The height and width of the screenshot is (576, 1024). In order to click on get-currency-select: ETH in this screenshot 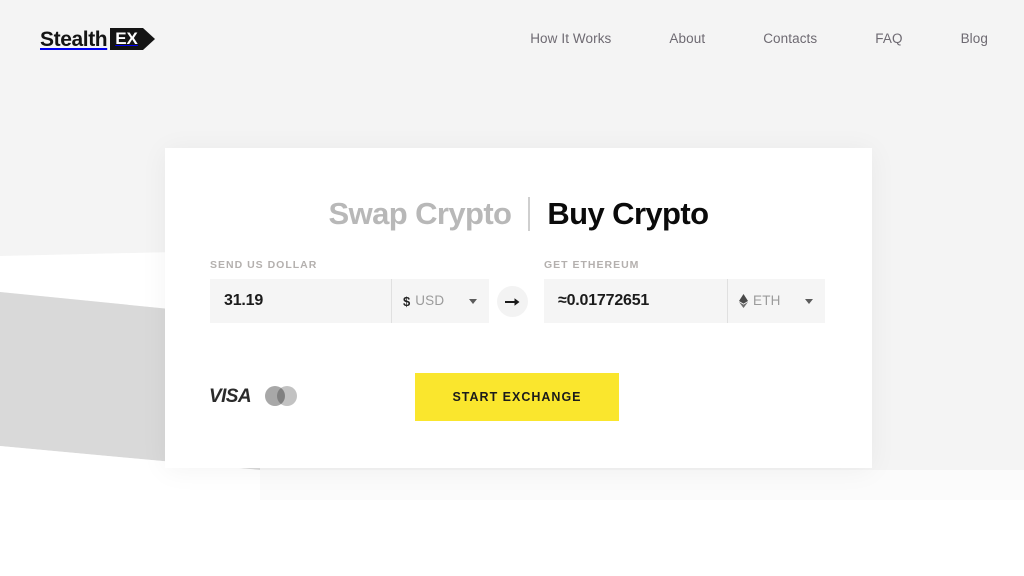, I will do `click(776, 301)`.